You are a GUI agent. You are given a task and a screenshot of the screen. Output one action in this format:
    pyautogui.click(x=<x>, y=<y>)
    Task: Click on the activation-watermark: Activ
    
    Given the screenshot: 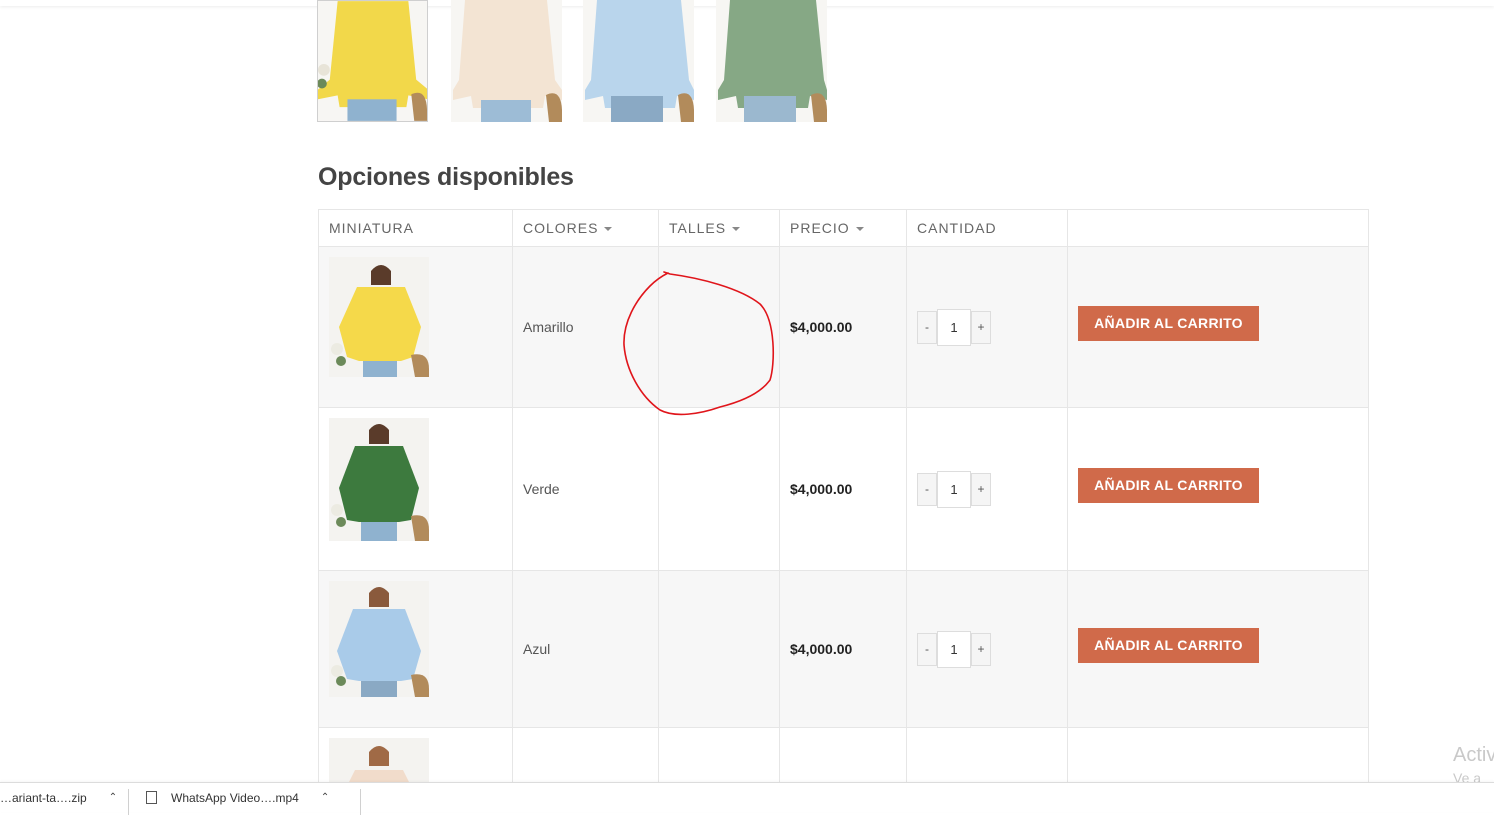 What is the action you would take?
    pyautogui.click(x=1473, y=755)
    